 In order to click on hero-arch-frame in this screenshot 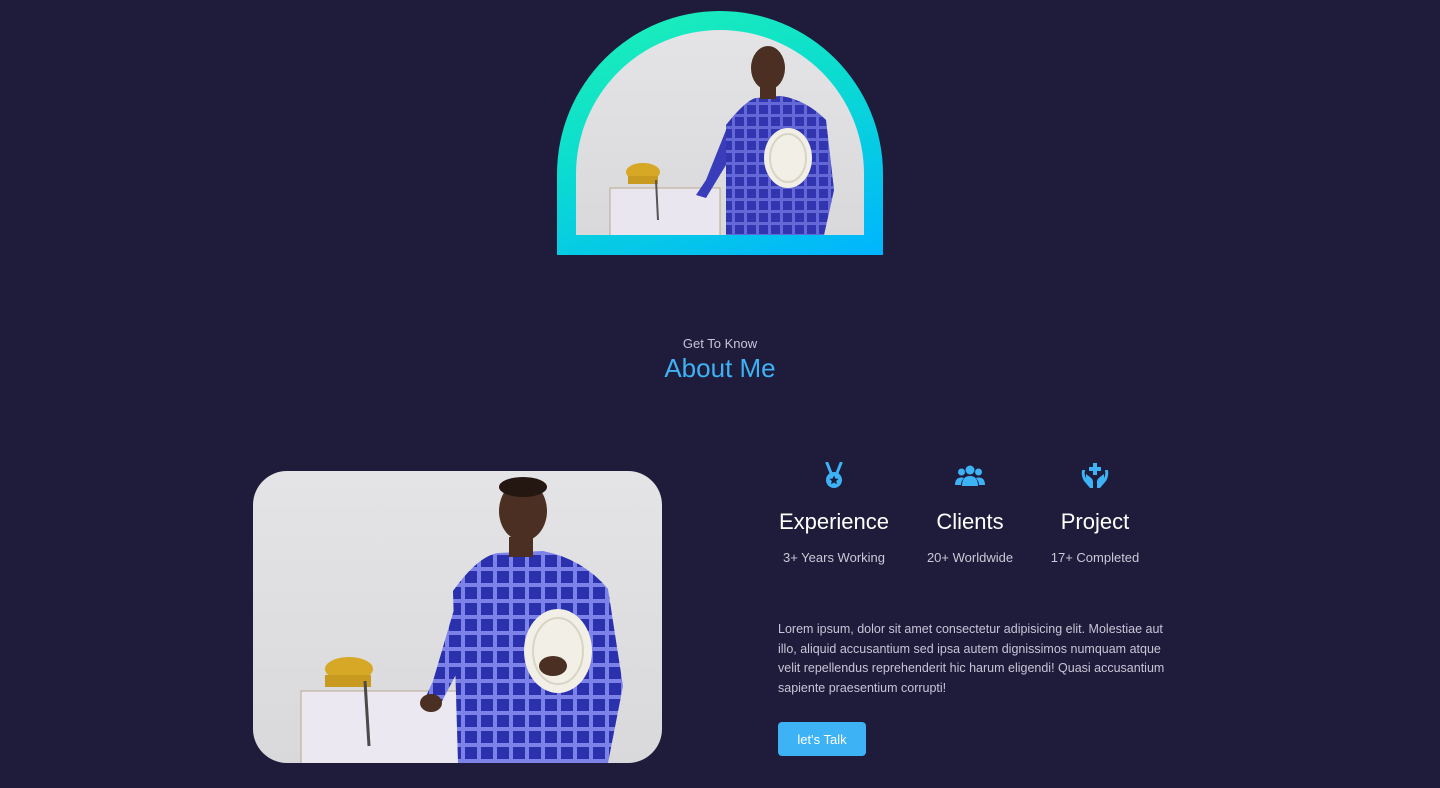, I will do `click(720, 133)`.